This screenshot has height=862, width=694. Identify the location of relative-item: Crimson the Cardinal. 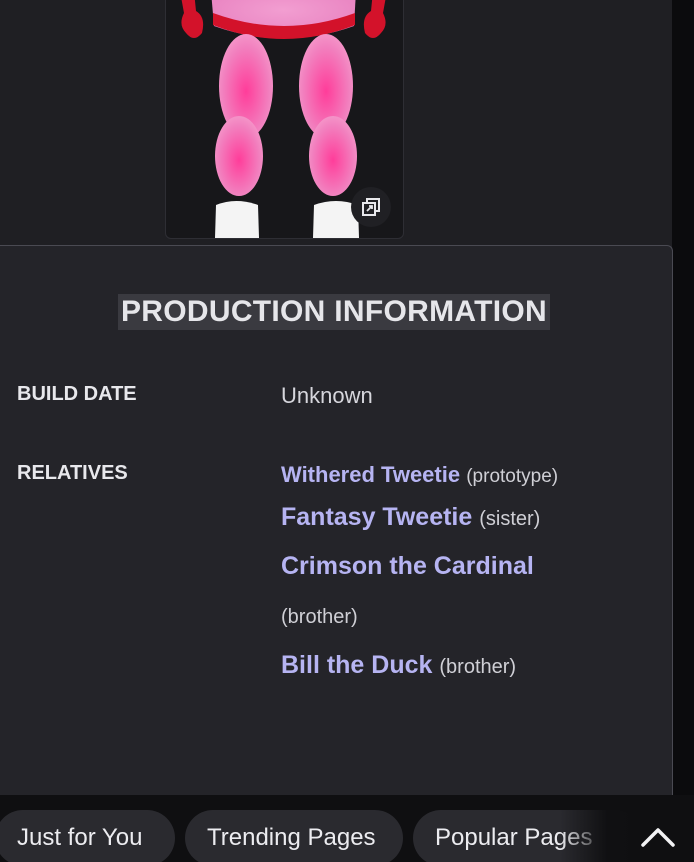
(407, 566).